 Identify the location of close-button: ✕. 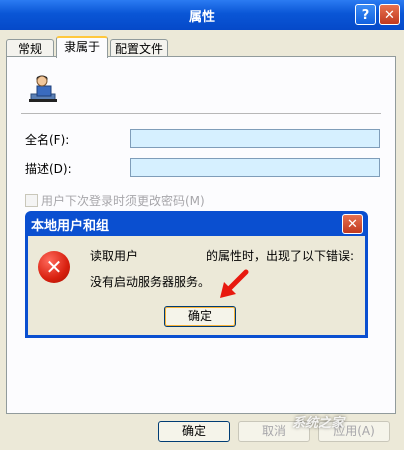
(389, 14).